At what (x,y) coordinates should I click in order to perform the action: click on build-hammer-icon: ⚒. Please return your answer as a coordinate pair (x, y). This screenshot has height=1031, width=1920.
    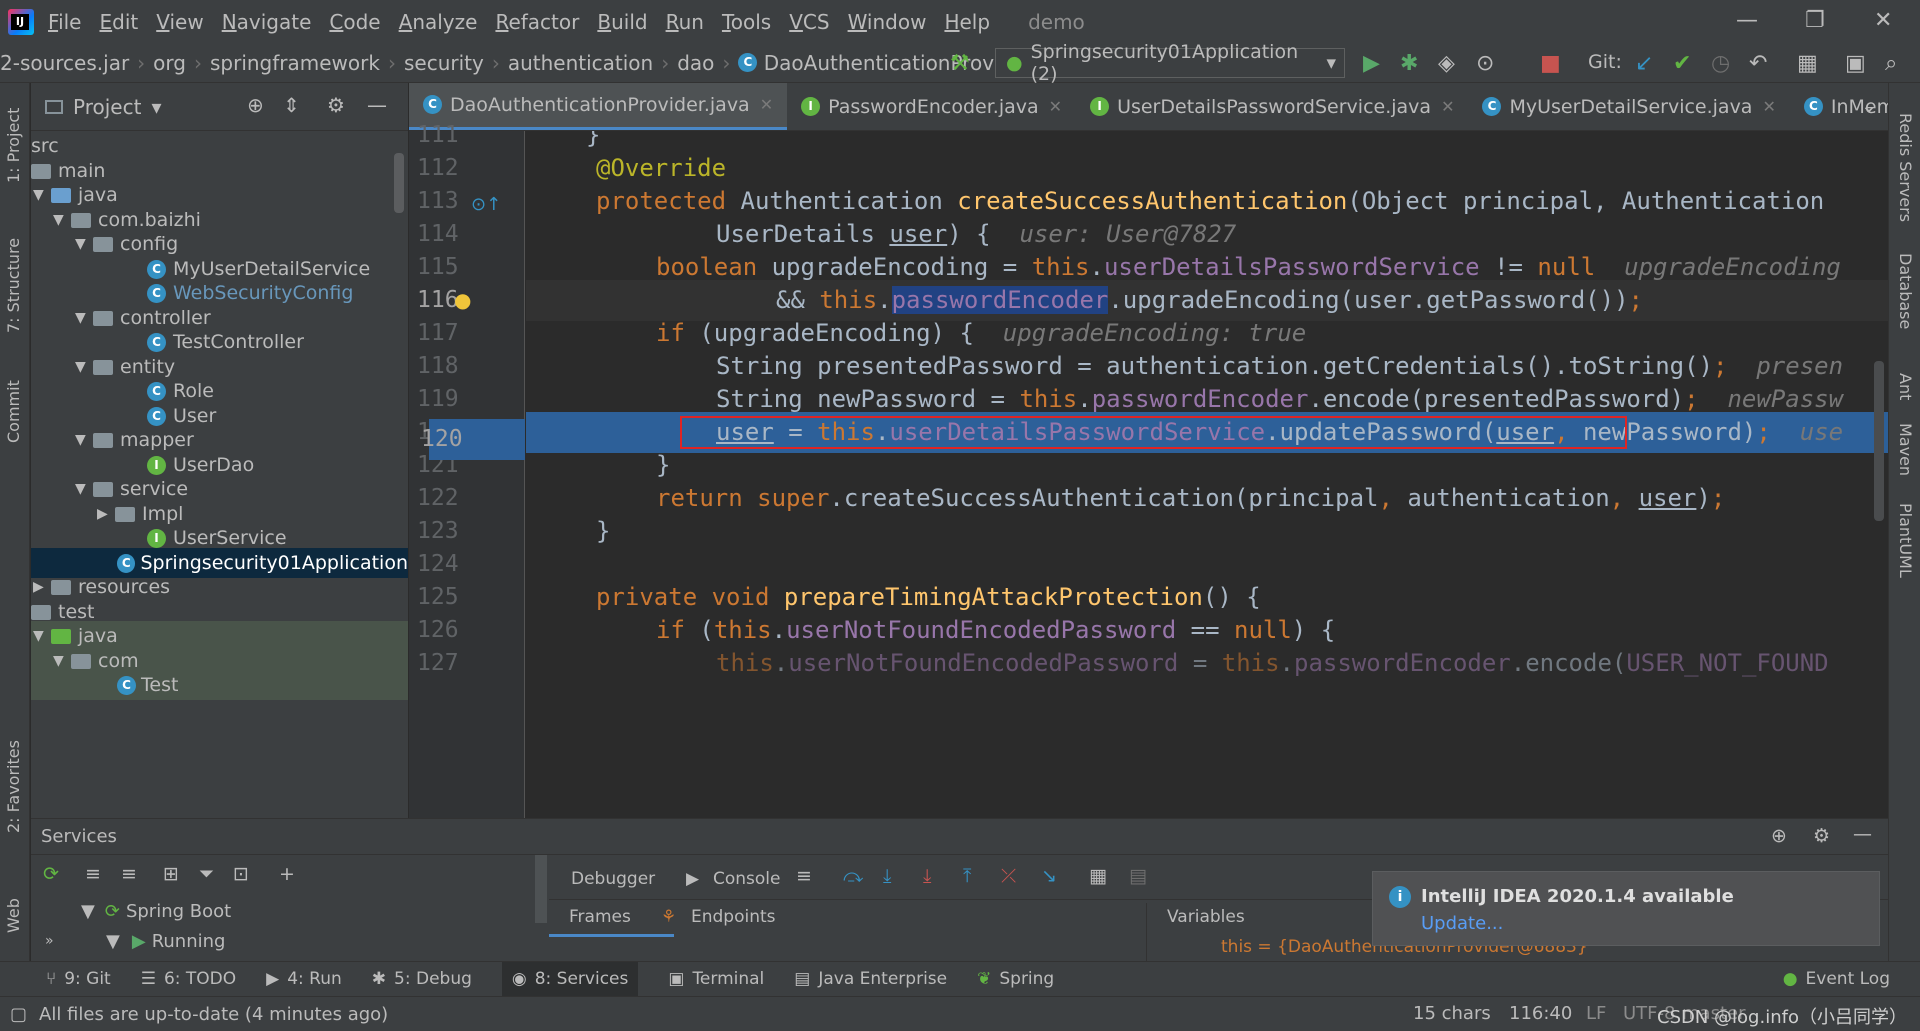
    Looking at the image, I should click on (960, 63).